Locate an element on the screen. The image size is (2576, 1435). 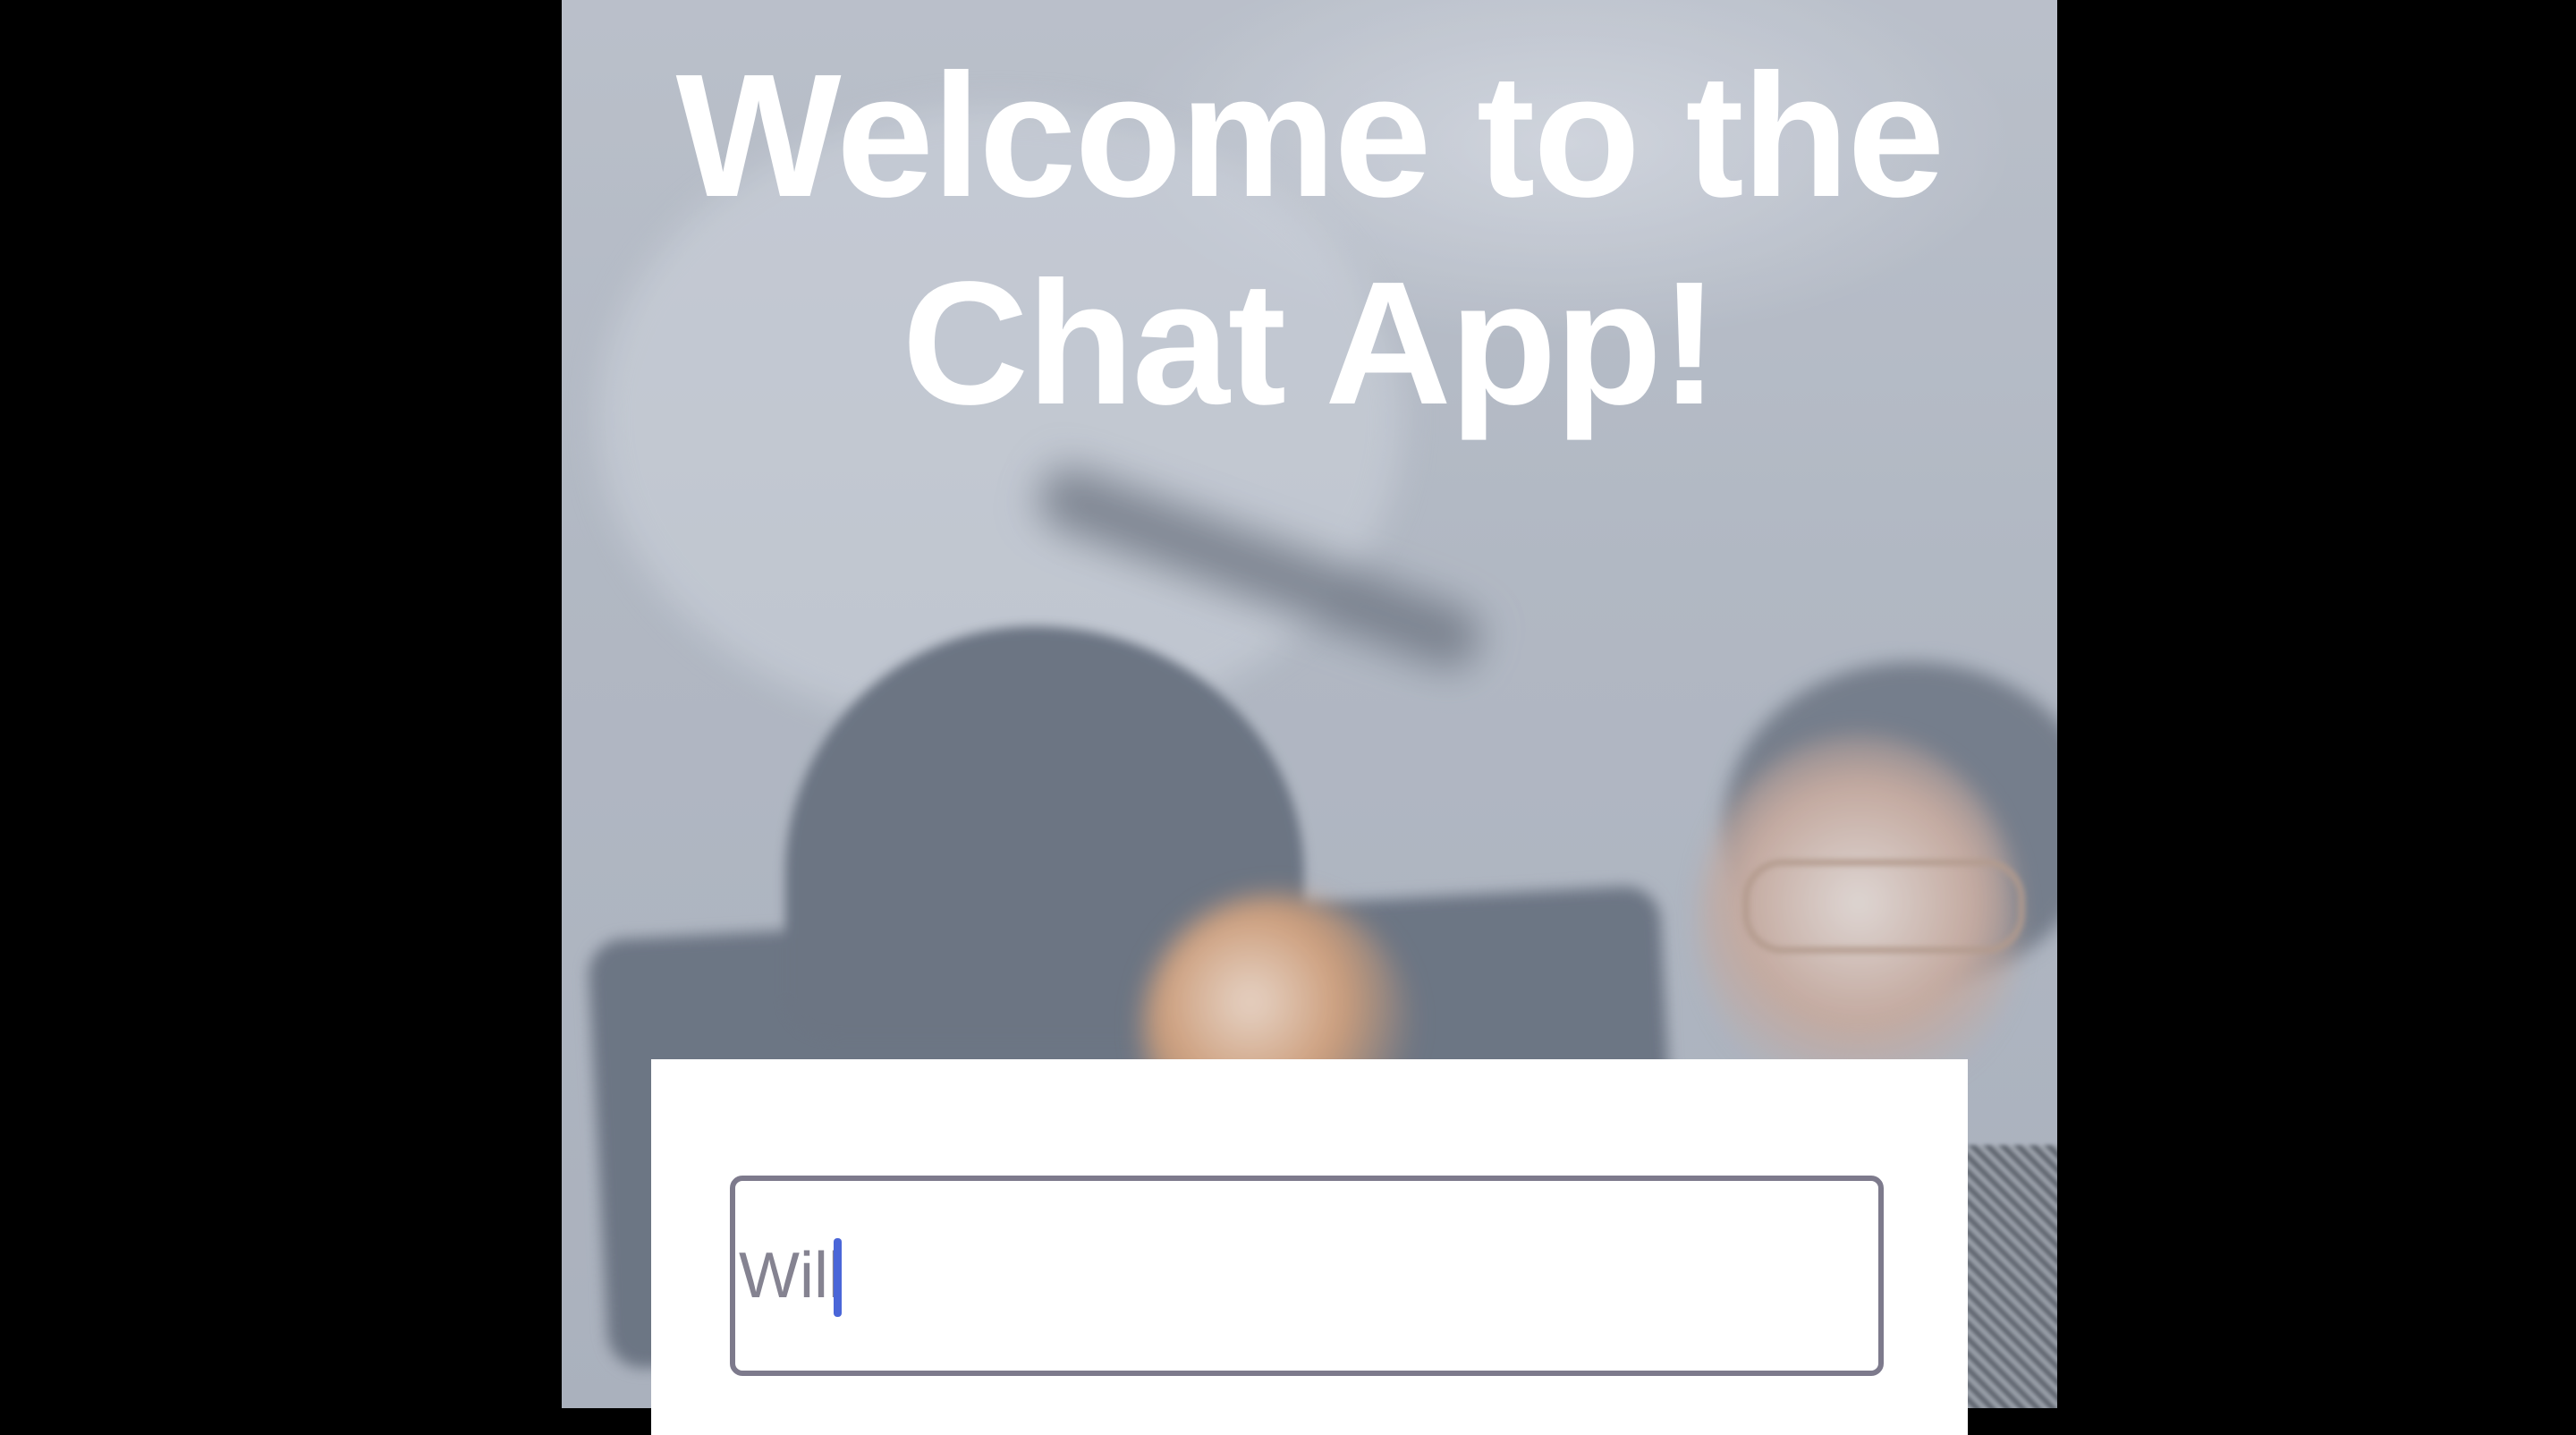
text-cursor is located at coordinates (838, 1277).